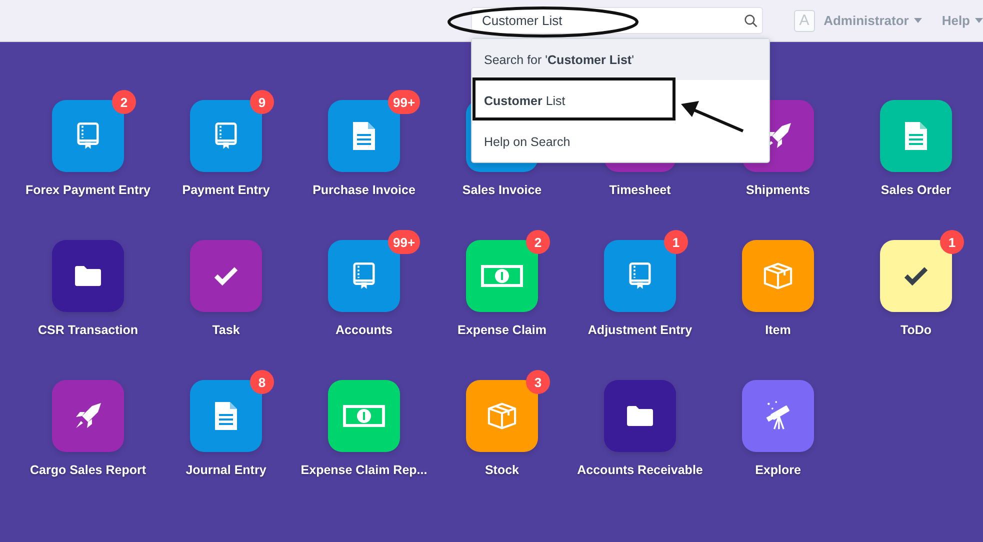  What do you see at coordinates (778, 190) in the screenshot?
I see `app-label: Shipments` at bounding box center [778, 190].